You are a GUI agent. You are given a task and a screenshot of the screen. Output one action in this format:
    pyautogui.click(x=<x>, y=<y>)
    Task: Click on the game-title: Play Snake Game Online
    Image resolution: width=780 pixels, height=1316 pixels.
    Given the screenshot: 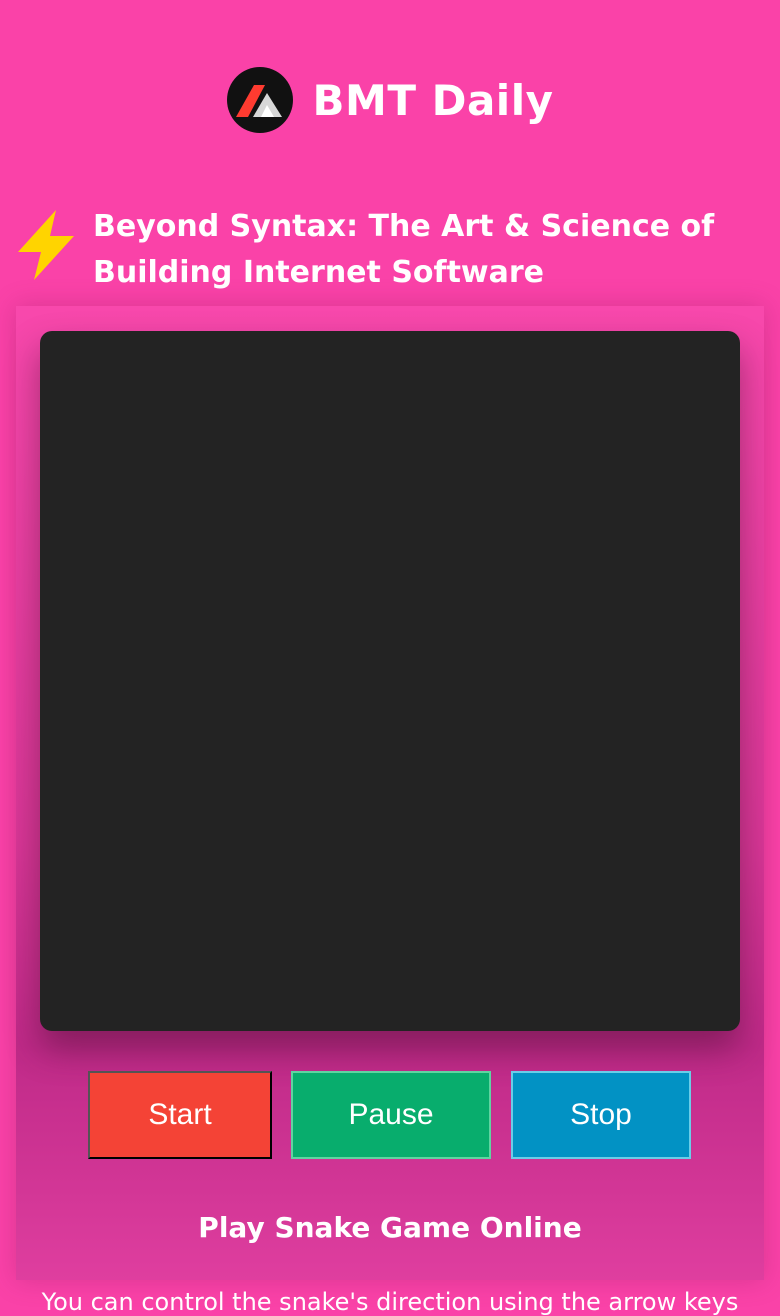 What is the action you would take?
    pyautogui.click(x=390, y=1227)
    